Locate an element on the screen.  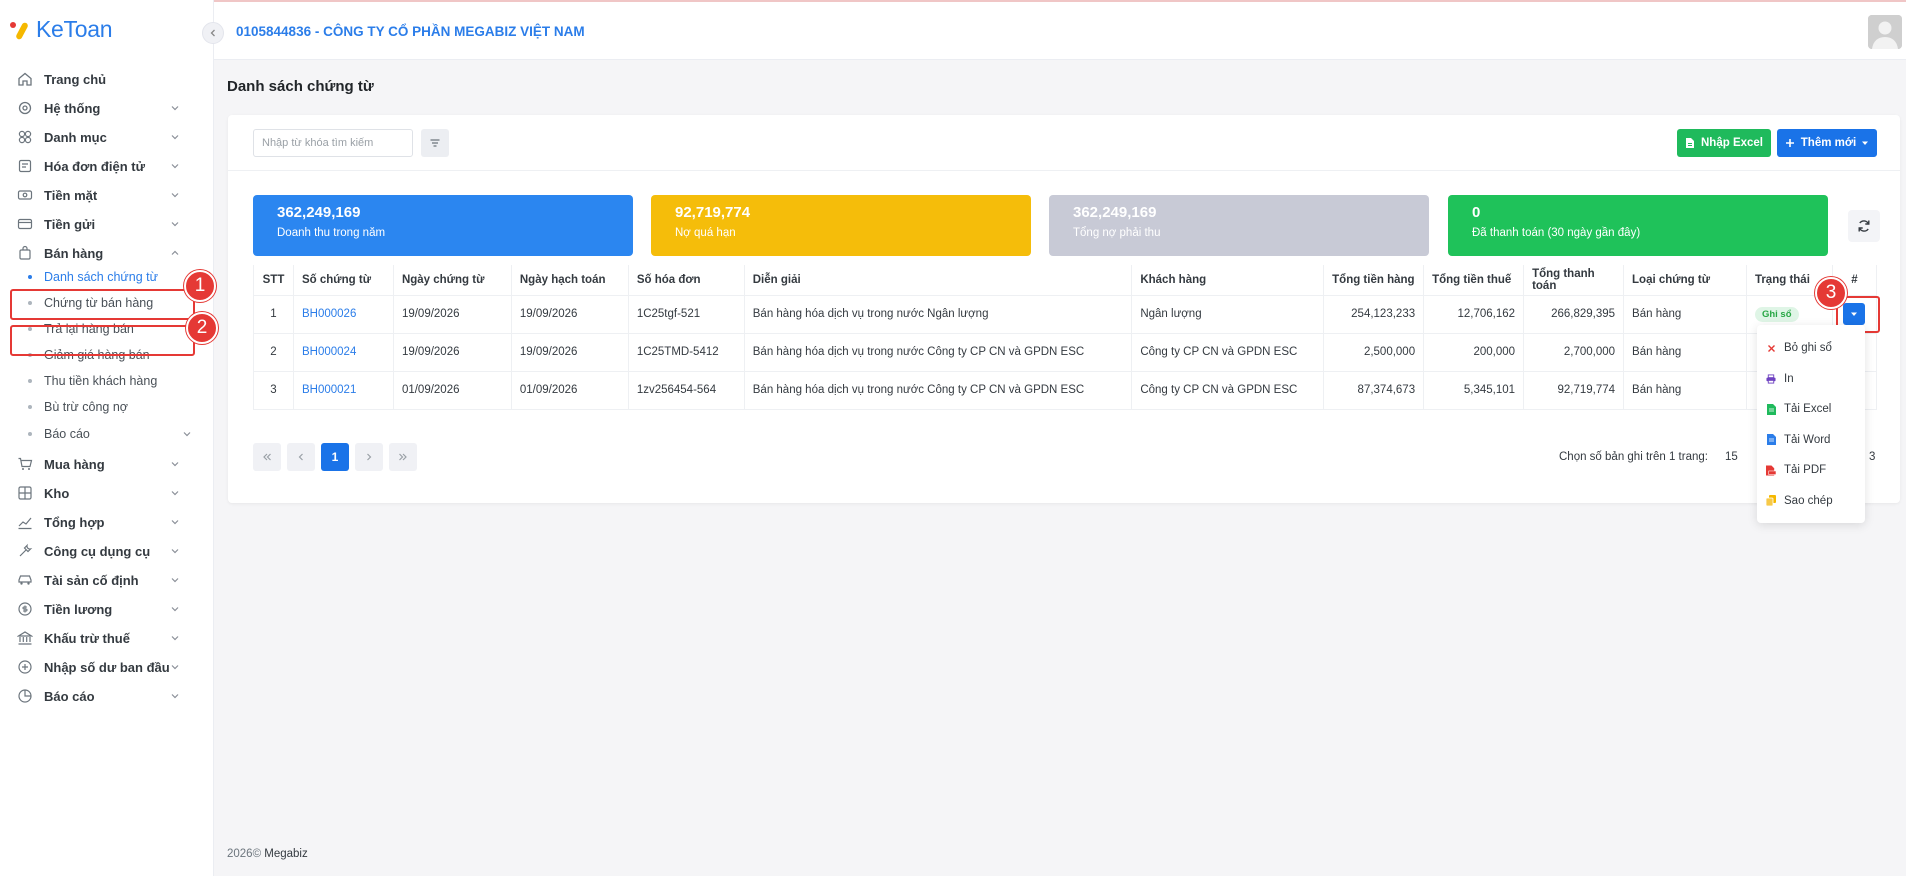
excel-file-icon is located at coordinates (1771, 409).